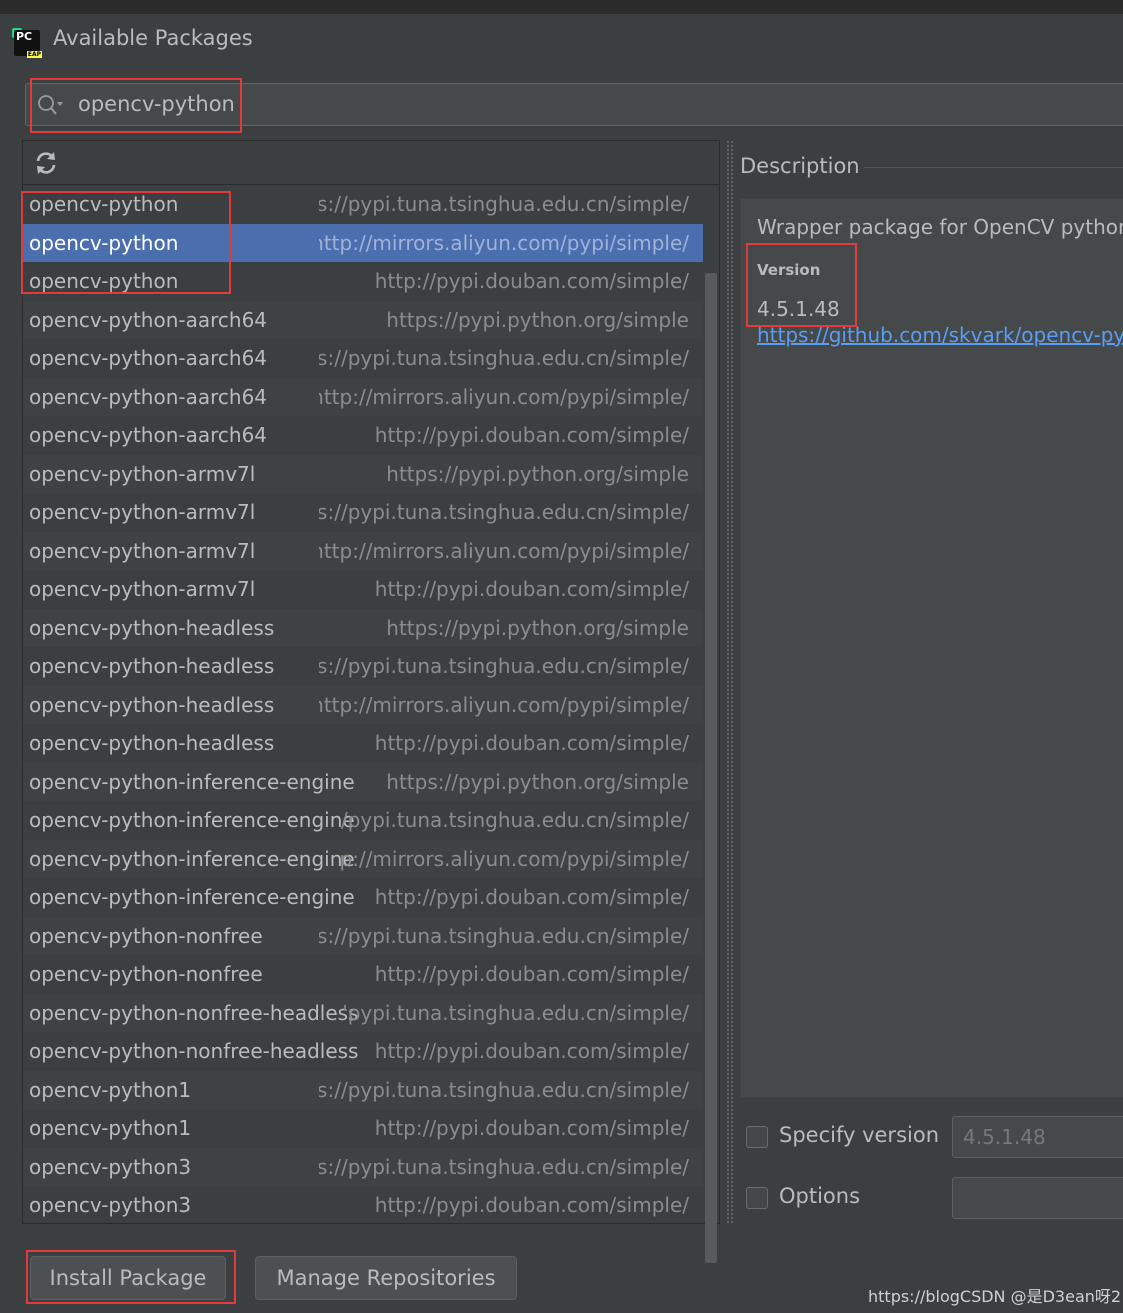  Describe the element at coordinates (514, 820) in the screenshot. I see `package-repository: ‎/pypi.tuna.tsinghua.edu.cn/simple/‎` at that location.